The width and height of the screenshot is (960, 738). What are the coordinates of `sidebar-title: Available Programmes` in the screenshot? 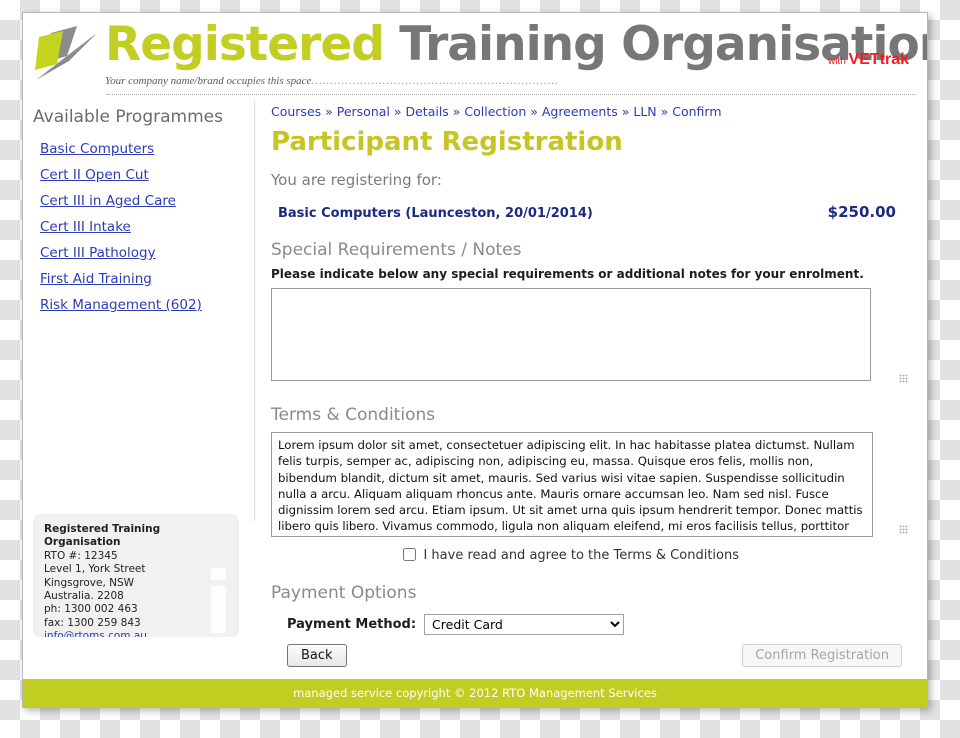 It's located at (128, 117).